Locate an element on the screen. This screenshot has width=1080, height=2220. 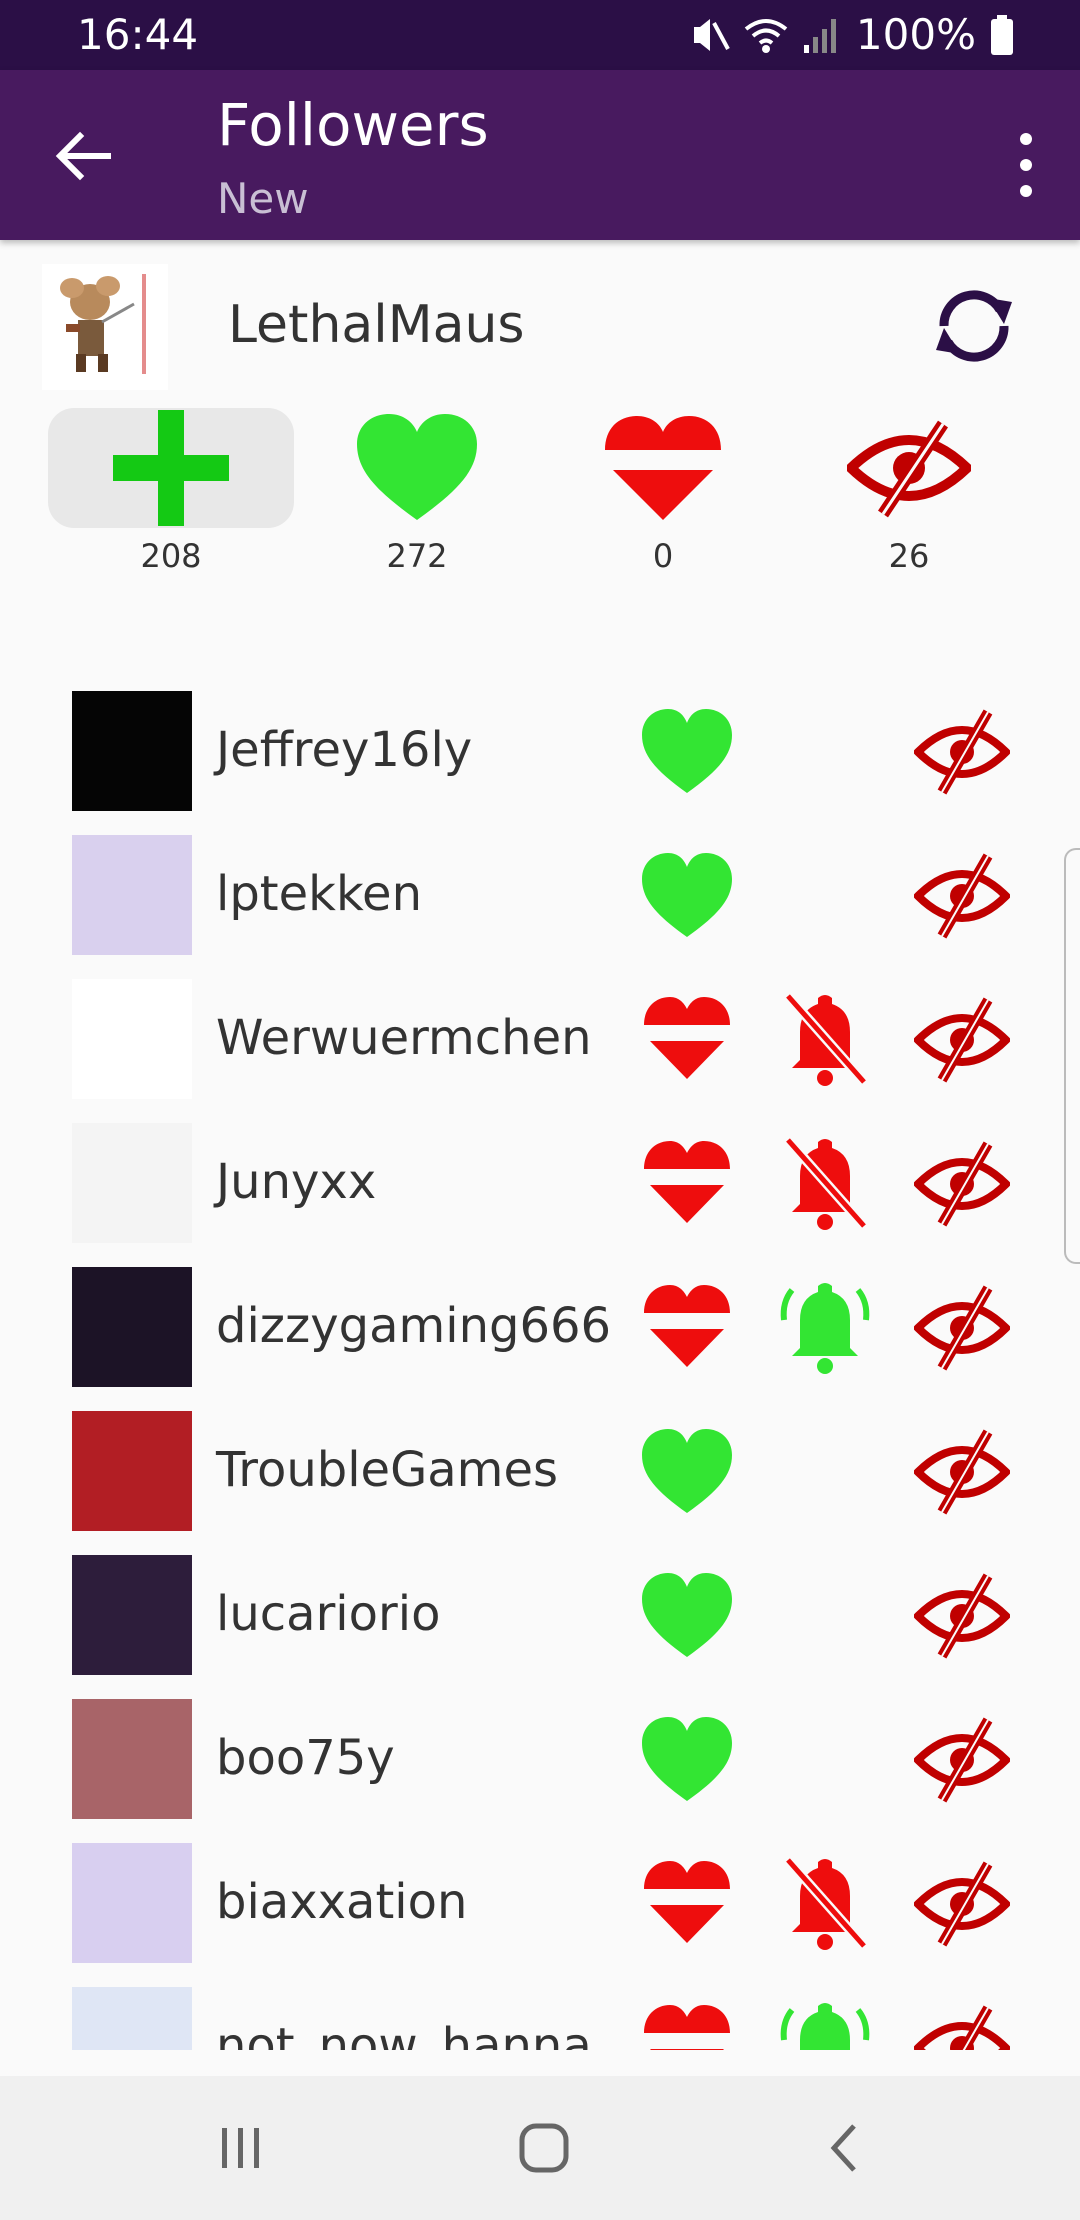
list-item: Jeffrey16ly is located at coordinates (540, 752).